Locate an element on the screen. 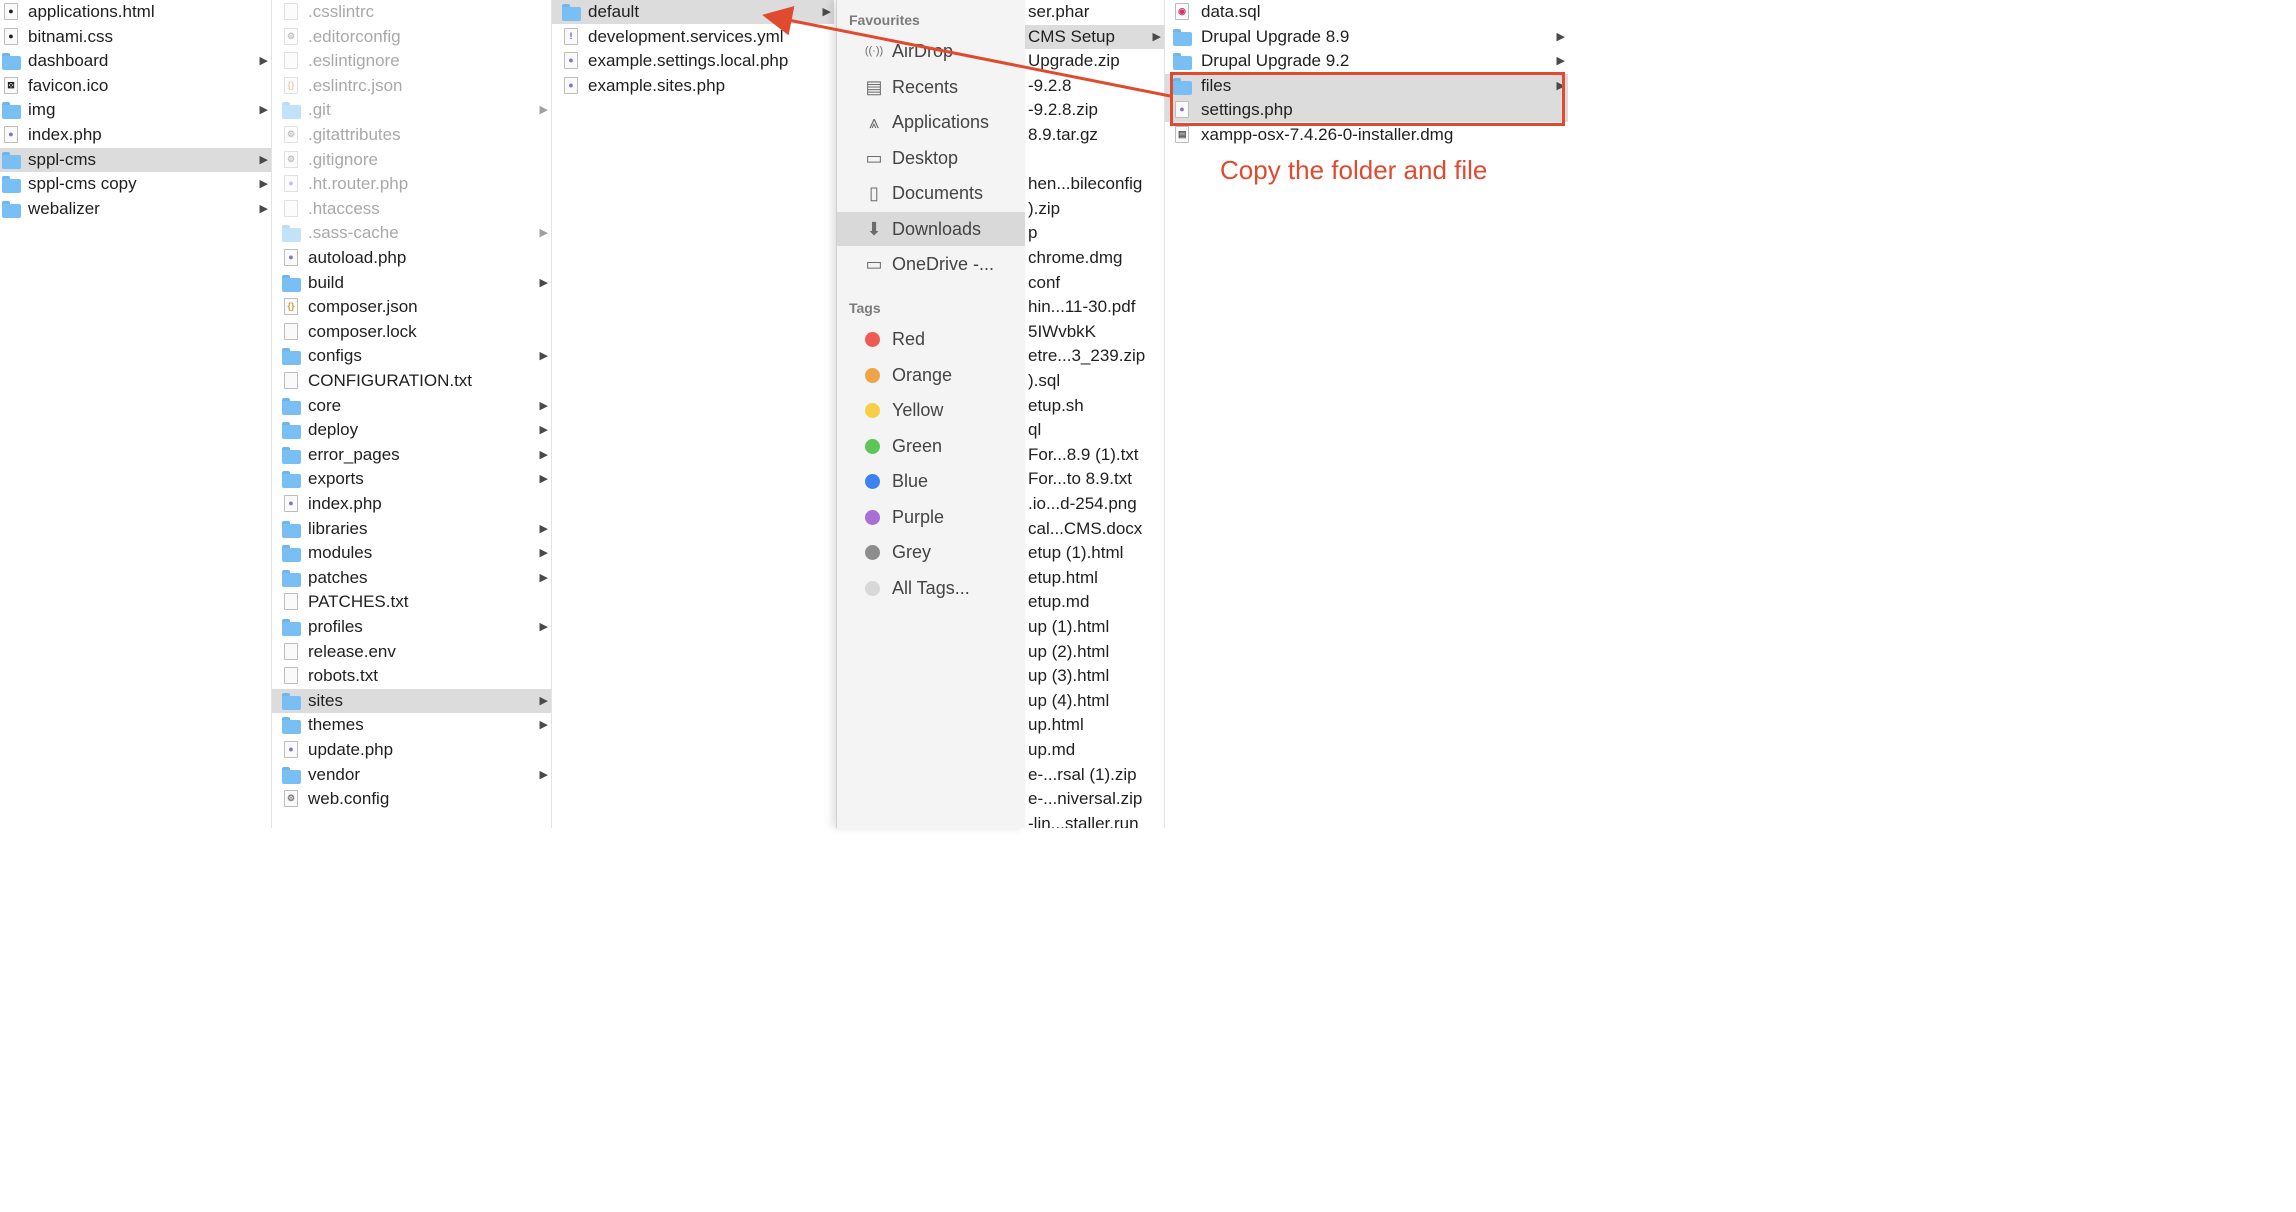 The image size is (2296, 1212). folder-row: exports ▶ is located at coordinates (411, 479).